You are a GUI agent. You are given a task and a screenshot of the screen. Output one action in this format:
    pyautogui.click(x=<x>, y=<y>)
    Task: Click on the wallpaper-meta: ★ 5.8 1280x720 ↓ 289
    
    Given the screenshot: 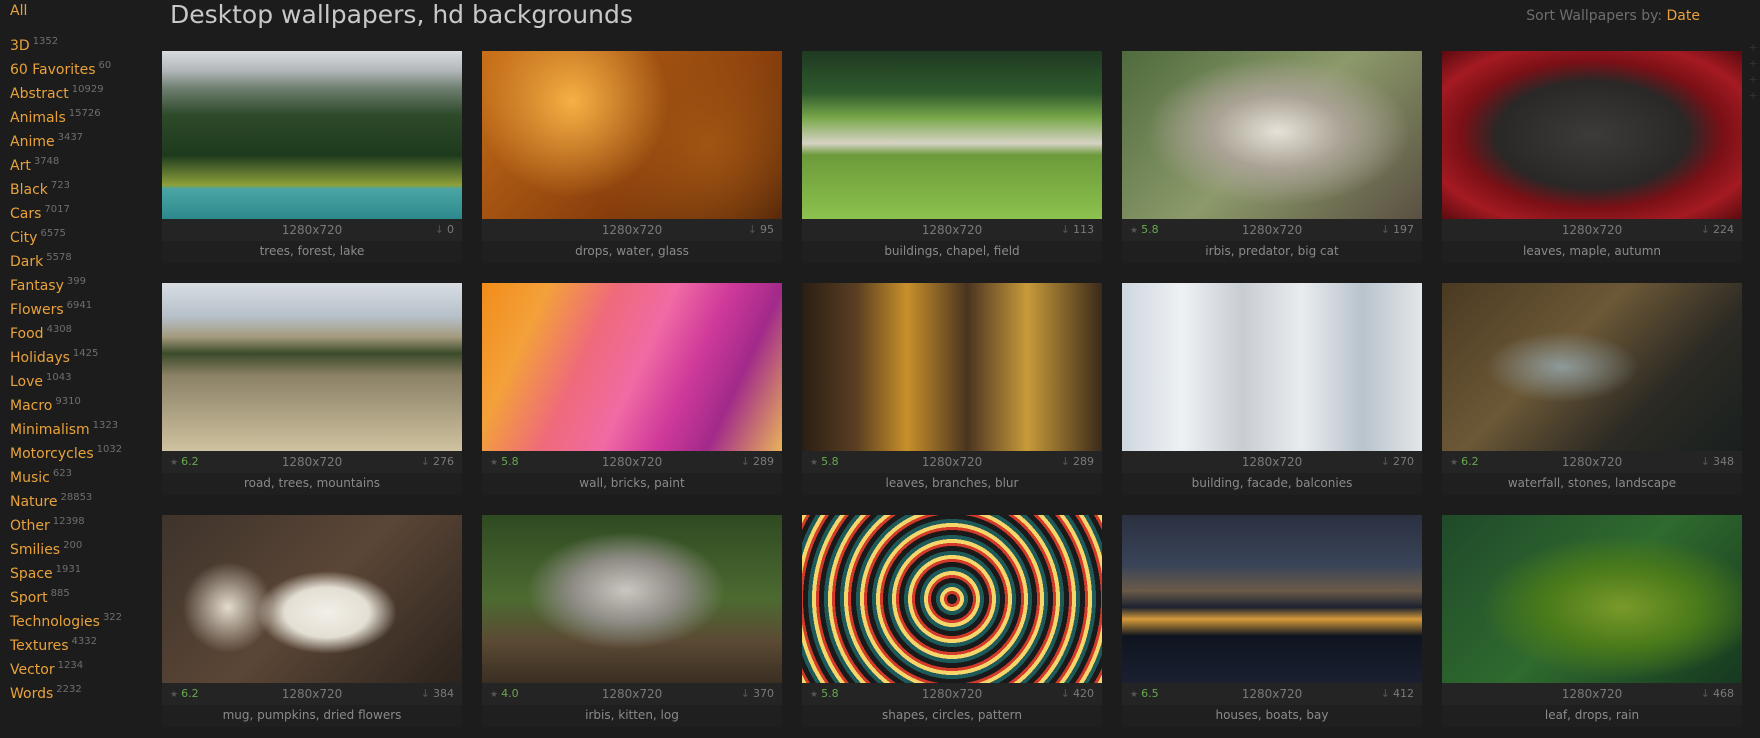 What is the action you would take?
    pyautogui.click(x=952, y=462)
    